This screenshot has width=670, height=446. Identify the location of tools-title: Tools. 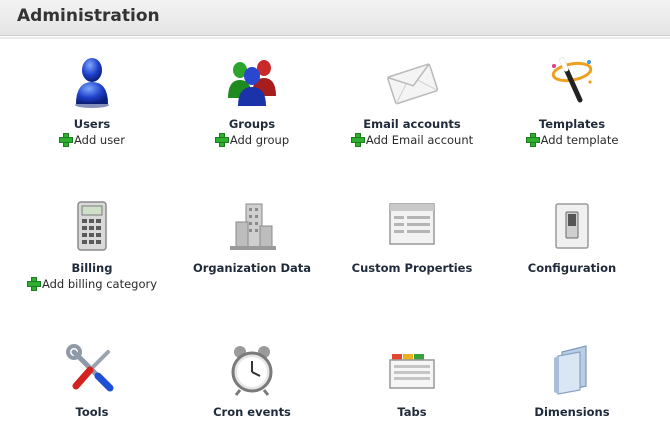
(92, 412).